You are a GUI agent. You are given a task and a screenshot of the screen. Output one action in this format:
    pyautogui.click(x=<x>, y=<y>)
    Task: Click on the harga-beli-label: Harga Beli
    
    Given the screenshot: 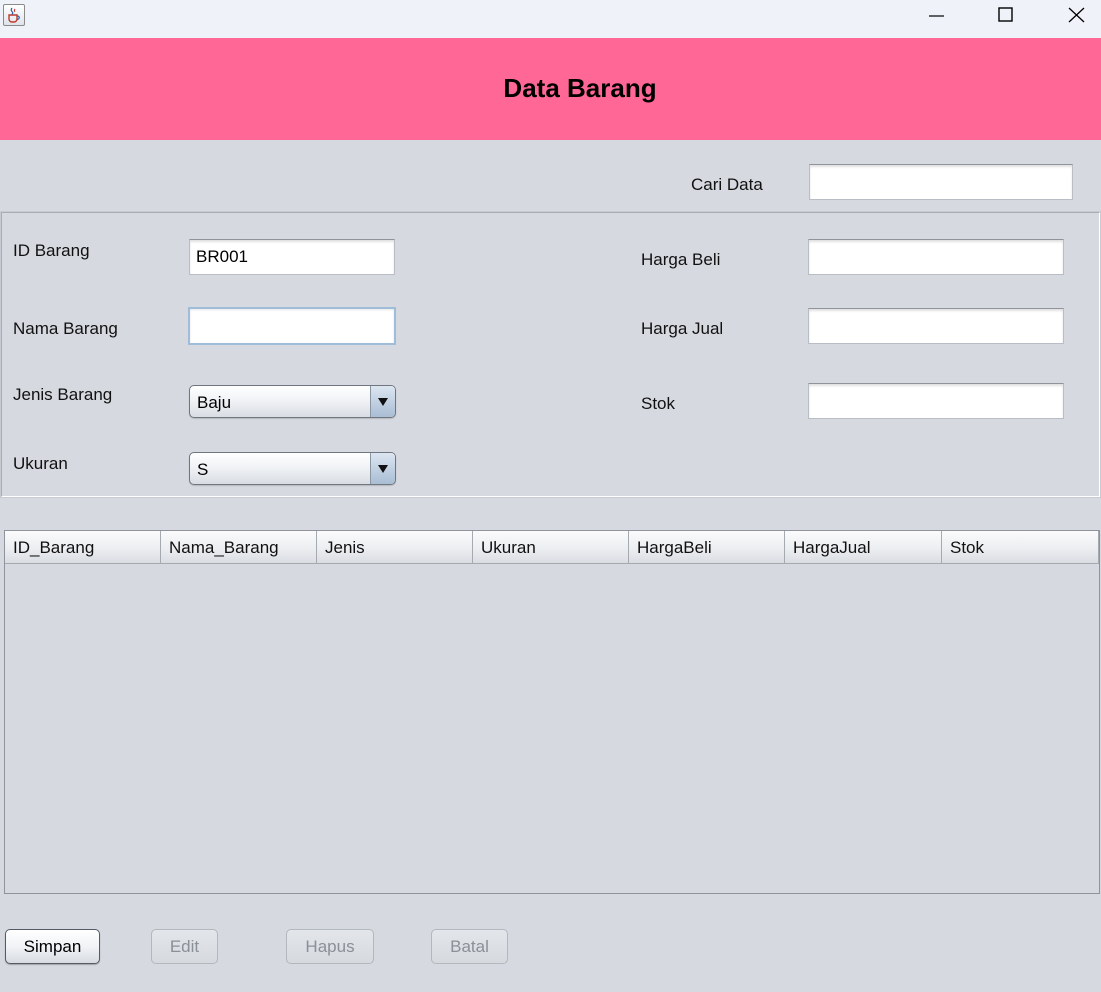 What is the action you would take?
    pyautogui.click(x=681, y=259)
    